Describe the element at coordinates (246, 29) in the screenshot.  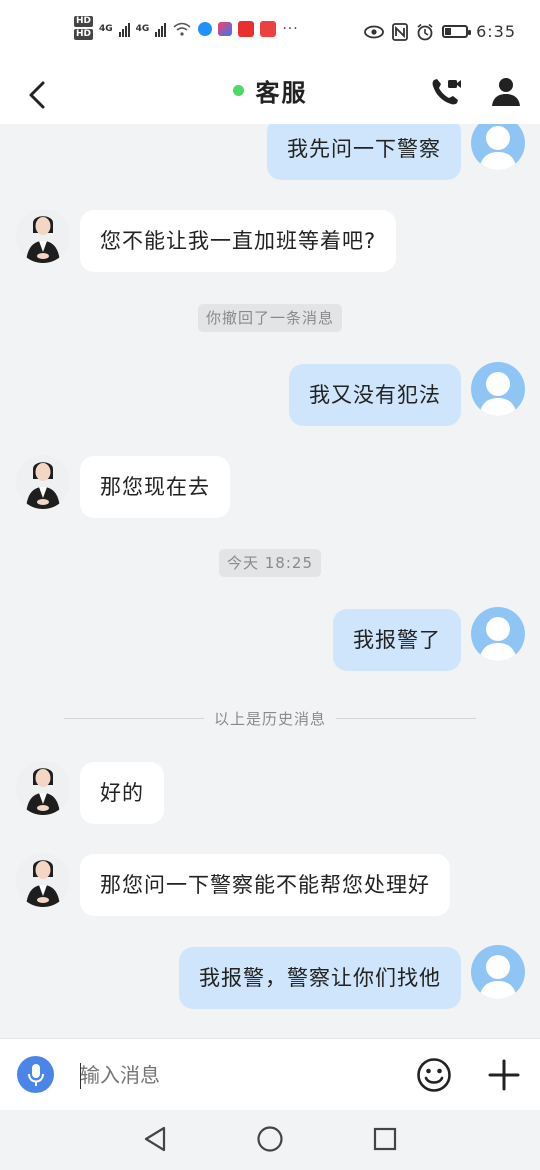
I see `app-icon-book` at that location.